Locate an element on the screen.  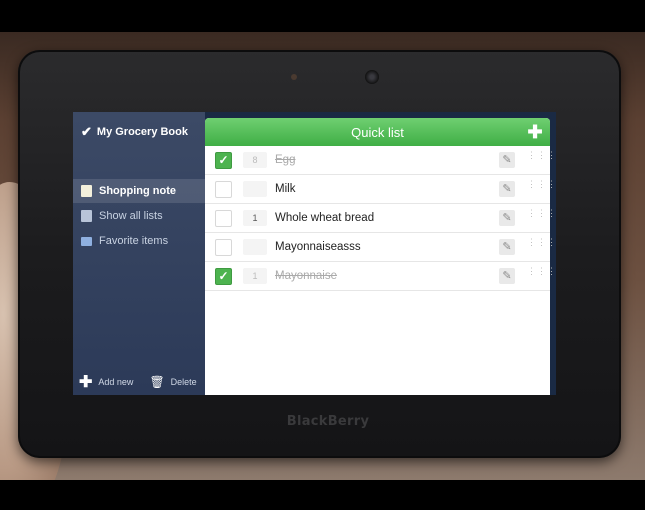
item-name: Milk is located at coordinates (285, 189).